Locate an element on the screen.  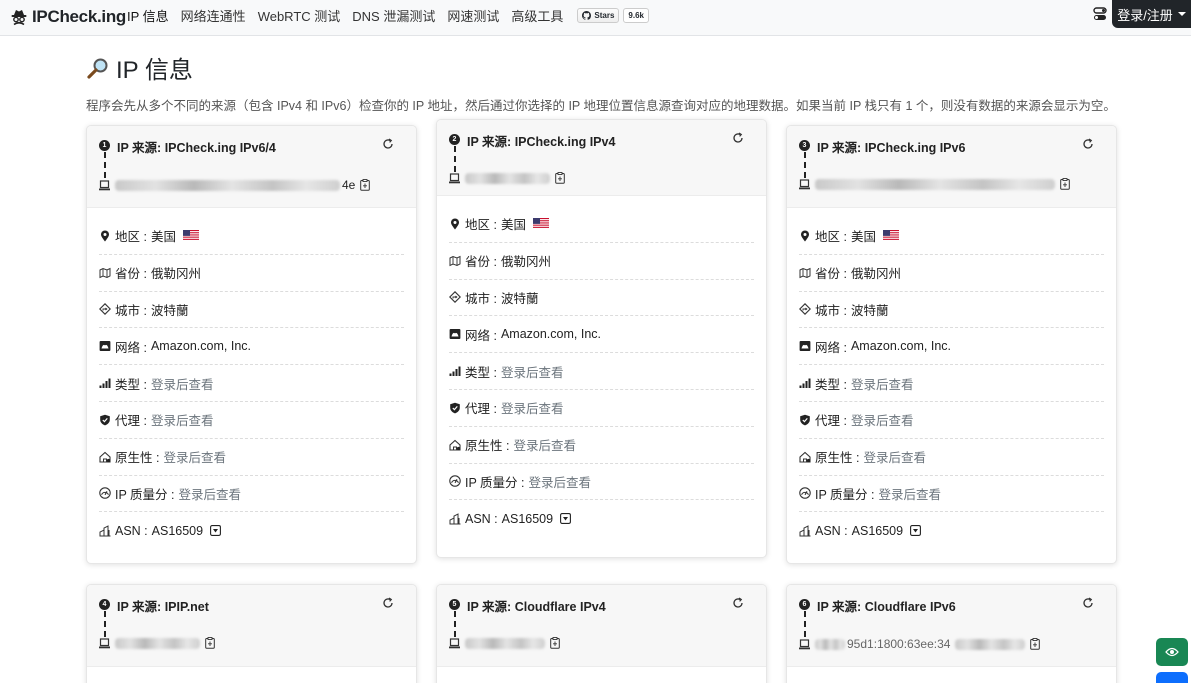
info-row-city: 城市 : 波特蘭 is located at coordinates (601, 298).